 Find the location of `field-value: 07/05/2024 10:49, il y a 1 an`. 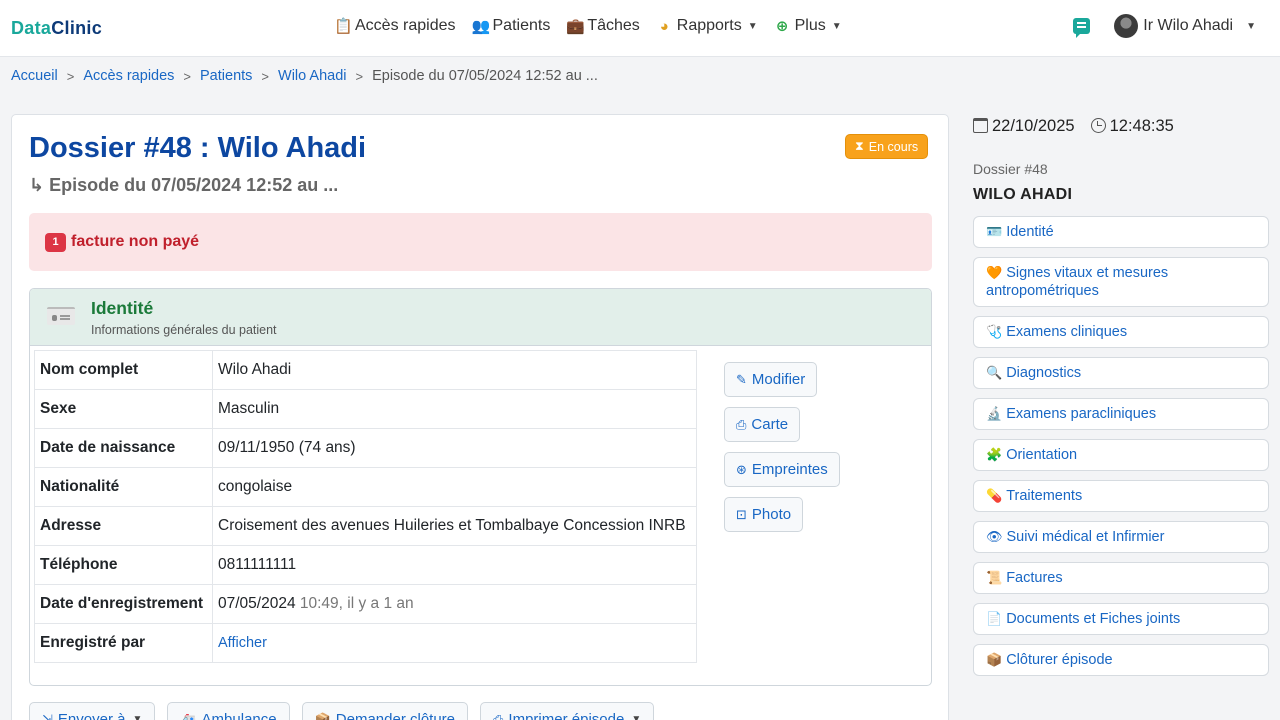

field-value: 07/05/2024 10:49, il y a 1 an is located at coordinates (454, 604).